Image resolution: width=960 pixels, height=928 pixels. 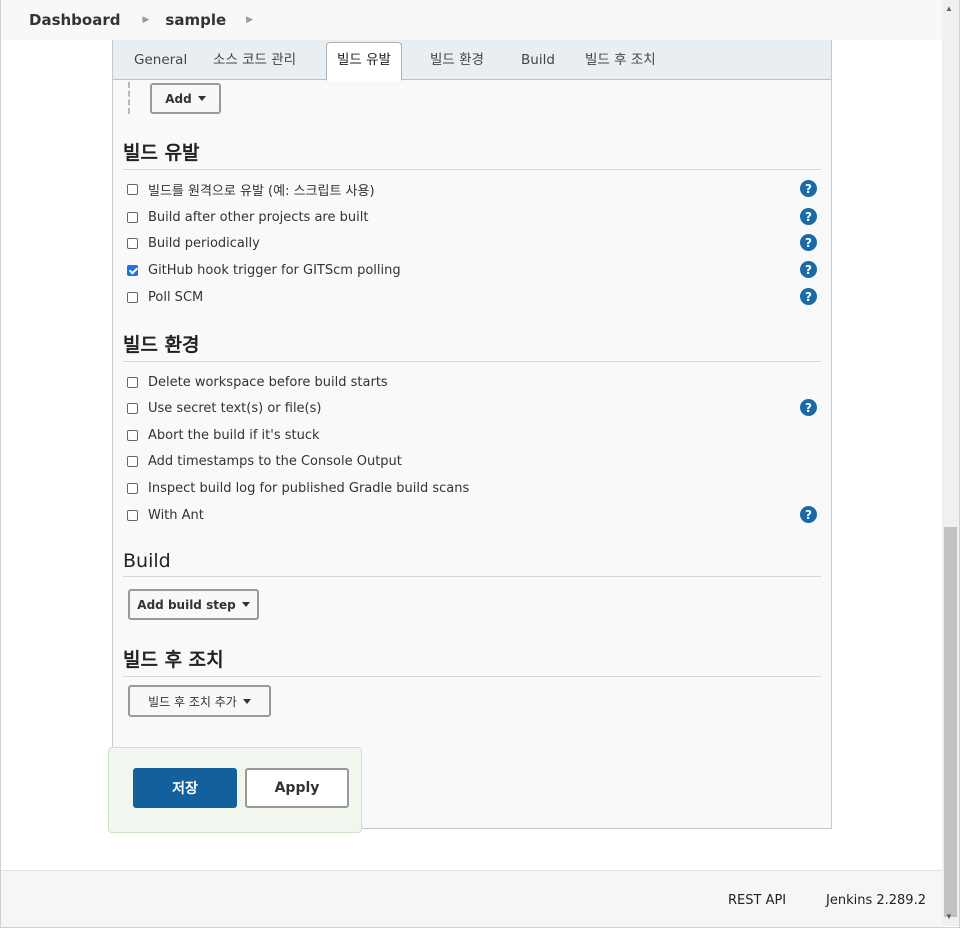 I want to click on section-title-build: Build, so click(x=472, y=563).